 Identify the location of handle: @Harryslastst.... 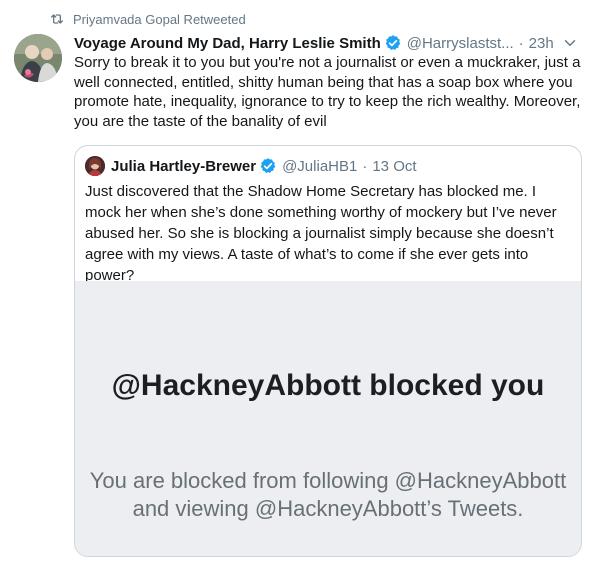
(460, 43).